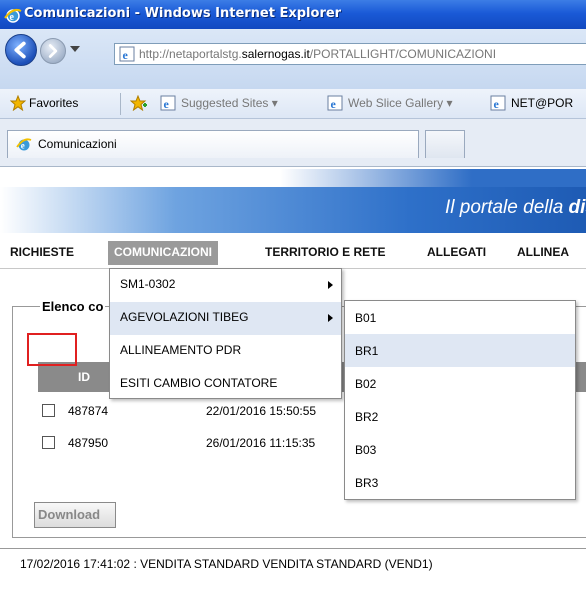  What do you see at coordinates (445, 144) in the screenshot?
I see `new-tab-button` at bounding box center [445, 144].